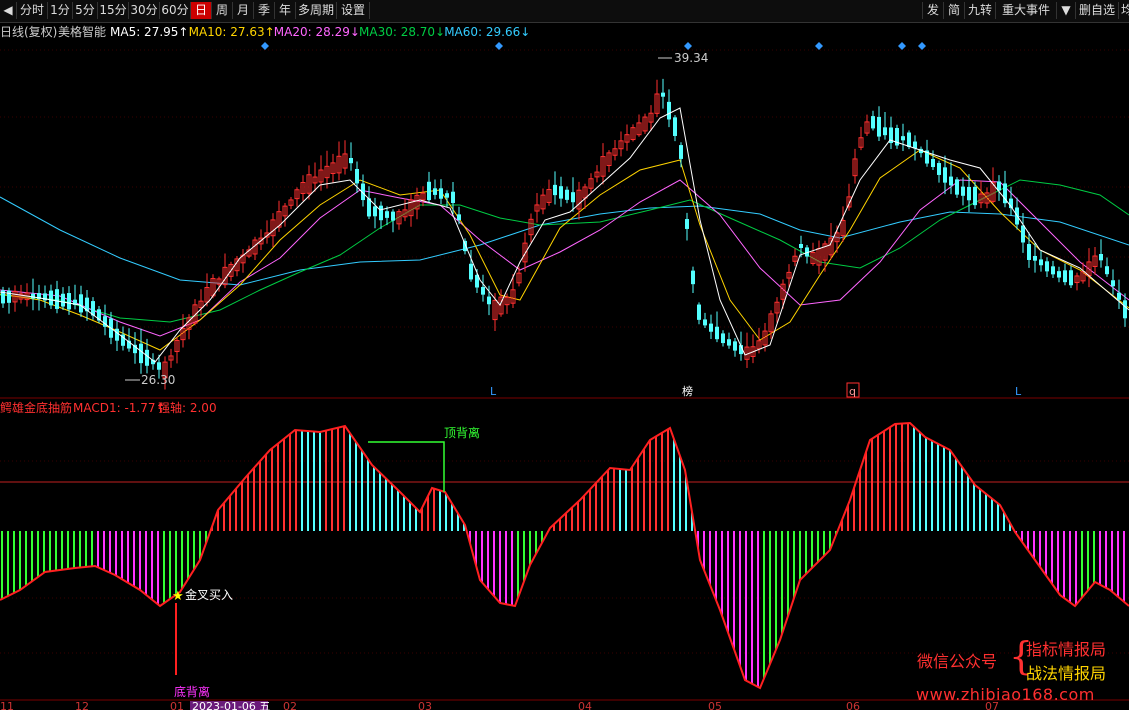 This screenshot has width=1129, height=710. Describe the element at coordinates (85, 10) in the screenshot. I see `period-tab-2: 5分` at that location.